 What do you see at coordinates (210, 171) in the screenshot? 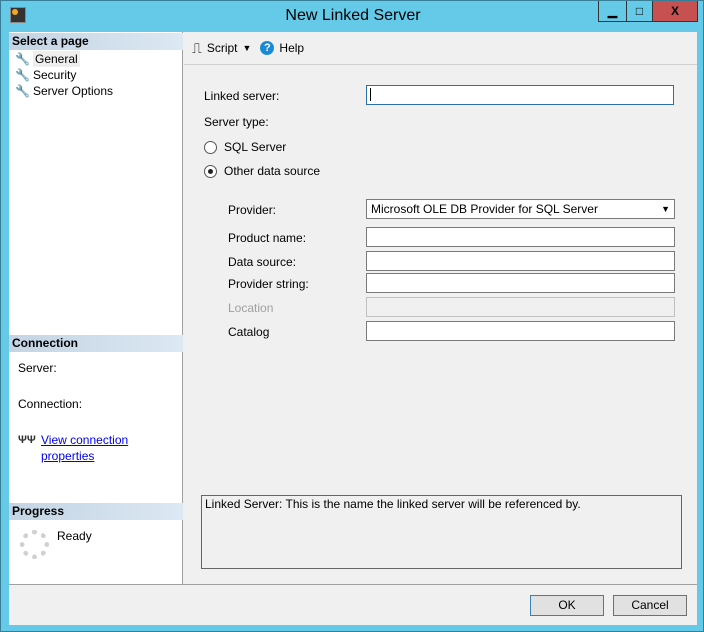
I see `radio-selected-icon` at bounding box center [210, 171].